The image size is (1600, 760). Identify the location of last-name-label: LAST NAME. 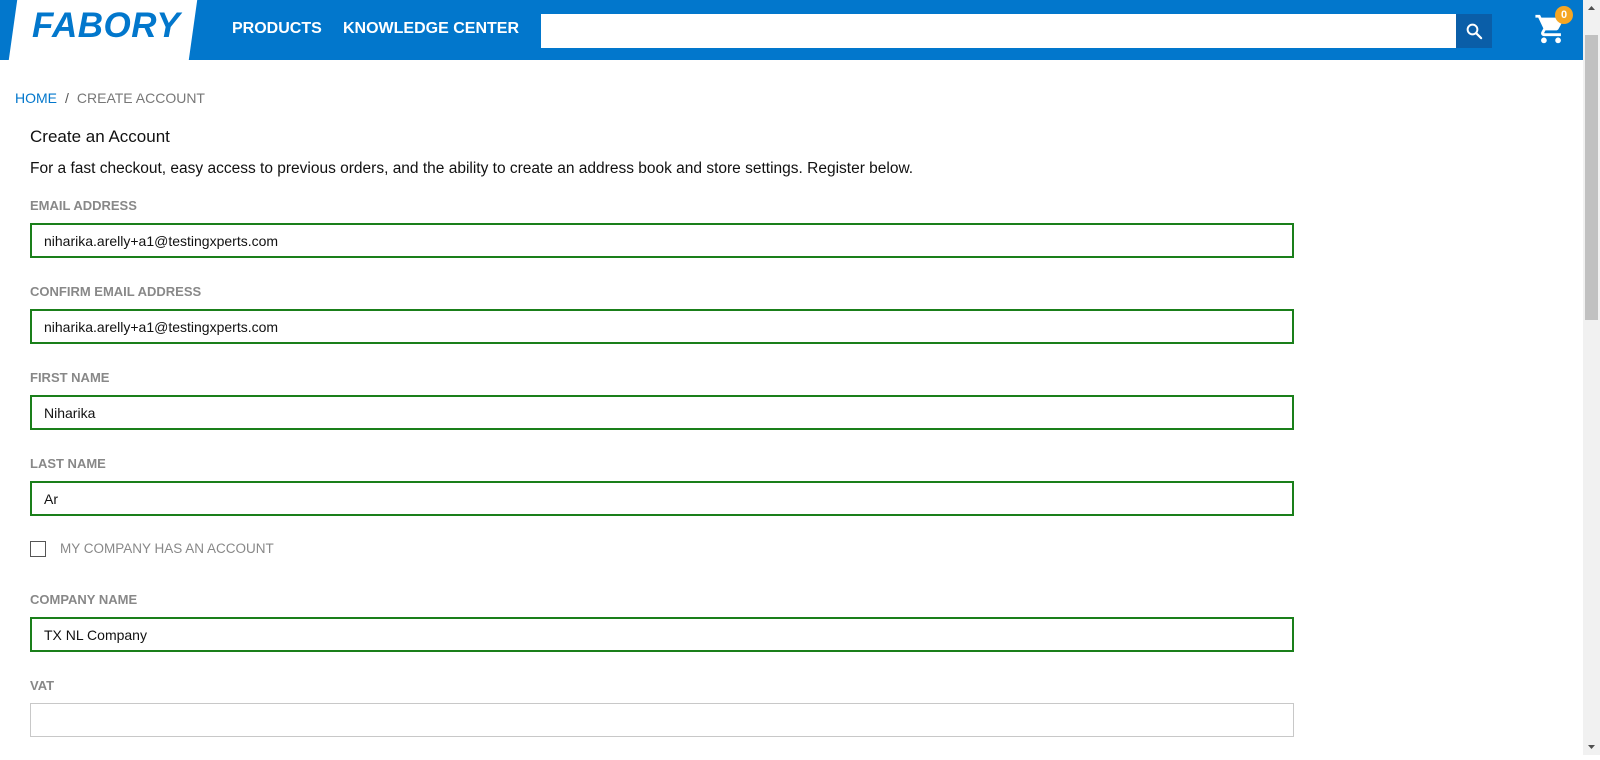
(68, 463).